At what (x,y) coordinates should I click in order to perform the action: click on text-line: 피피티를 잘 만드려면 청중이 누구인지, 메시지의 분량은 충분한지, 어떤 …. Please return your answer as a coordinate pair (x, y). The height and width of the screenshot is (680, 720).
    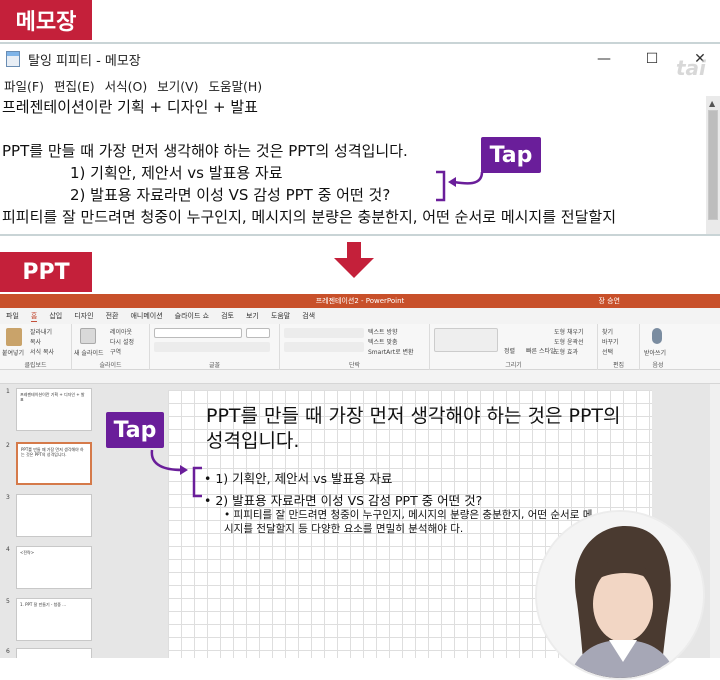
    Looking at the image, I should click on (309, 217).